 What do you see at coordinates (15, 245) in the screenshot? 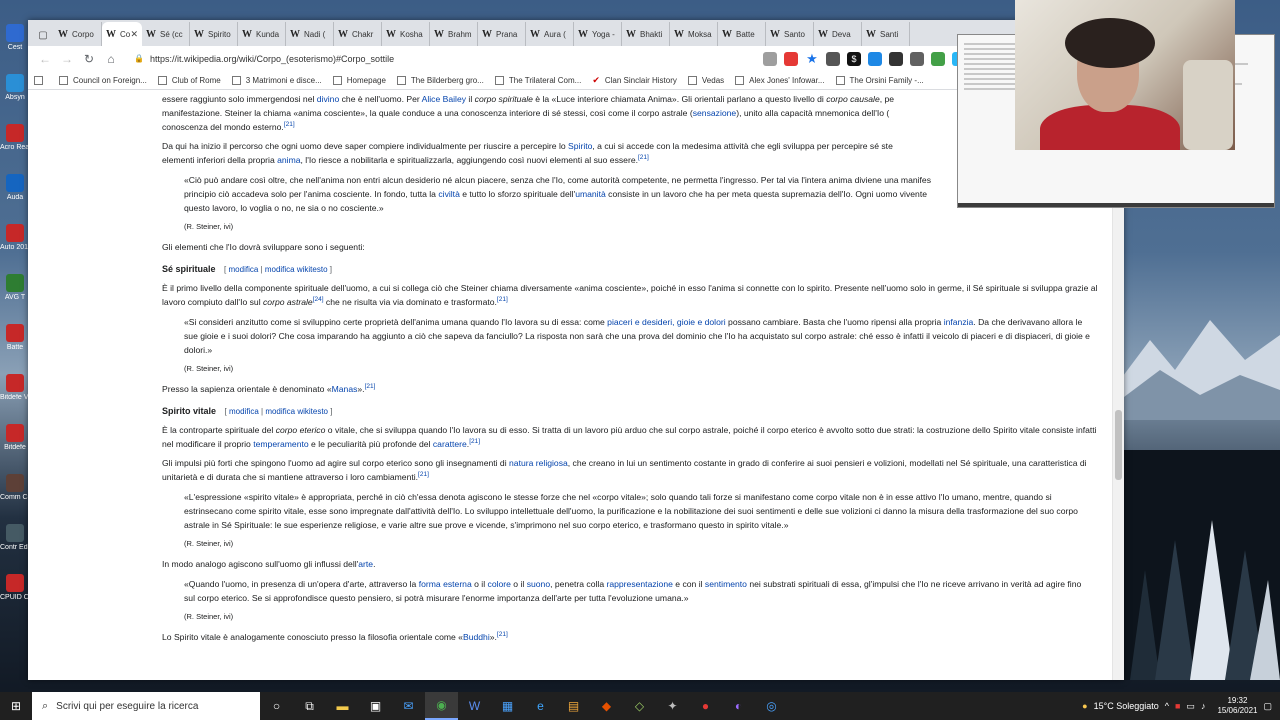
I see `desktop-shortcut: Auto 2015` at bounding box center [15, 245].